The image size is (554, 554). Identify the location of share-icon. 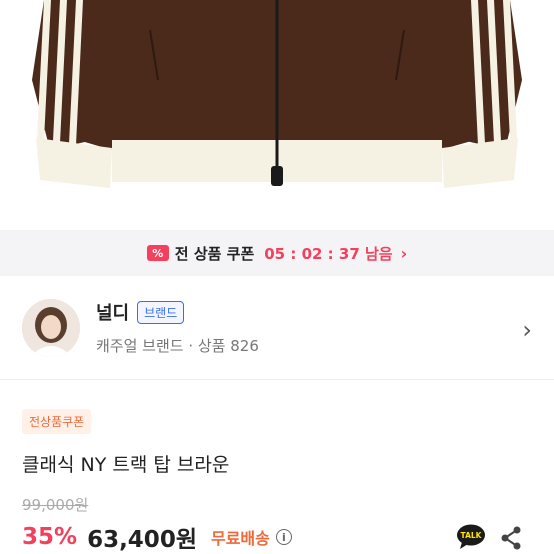
(511, 538).